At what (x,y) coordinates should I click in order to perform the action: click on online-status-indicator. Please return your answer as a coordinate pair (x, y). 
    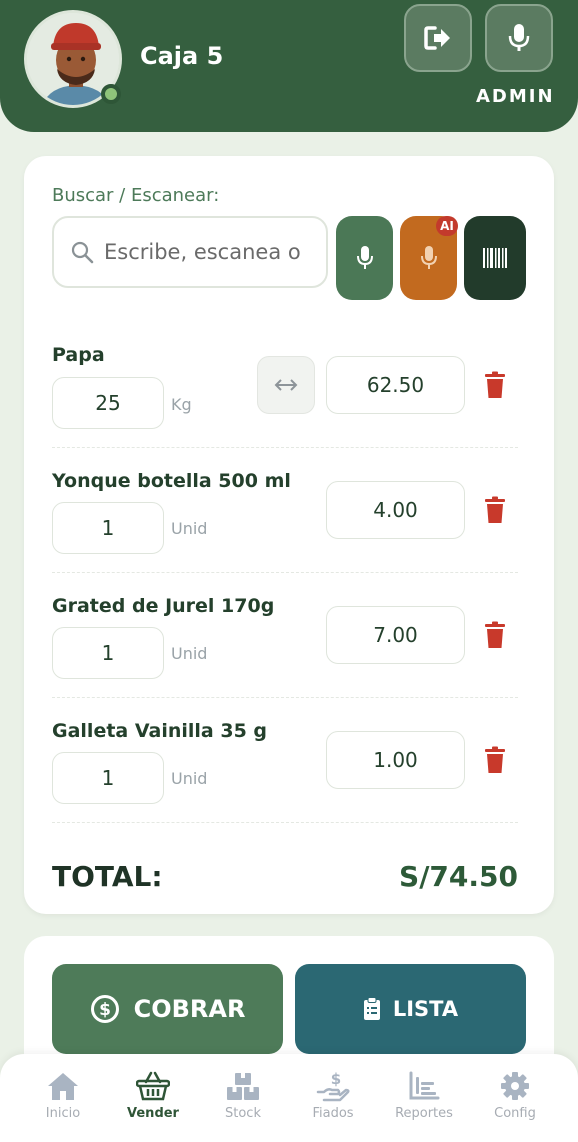
    Looking at the image, I should click on (111, 94).